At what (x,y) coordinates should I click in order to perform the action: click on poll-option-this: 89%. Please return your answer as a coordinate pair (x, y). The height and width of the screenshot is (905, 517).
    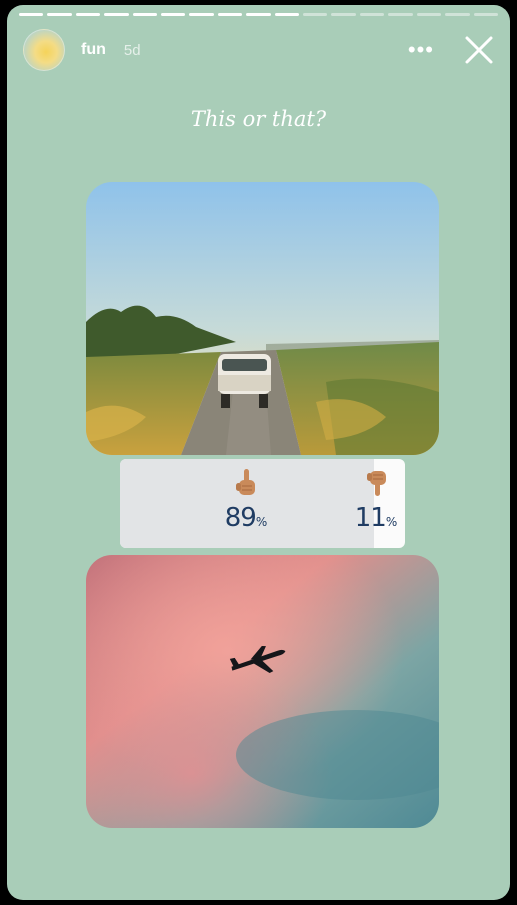
    Looking at the image, I should click on (246, 503).